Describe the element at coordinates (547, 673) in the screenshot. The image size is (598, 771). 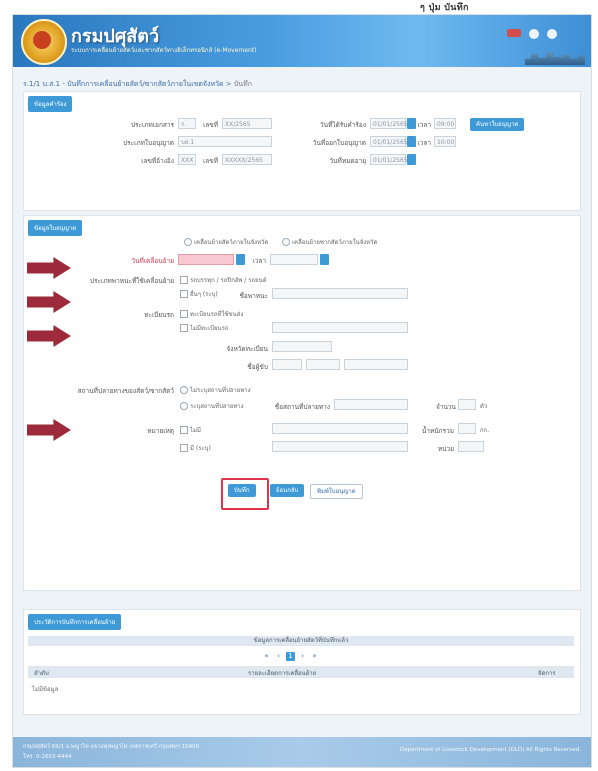
I see `col-manage-header: จัดการ` at that location.